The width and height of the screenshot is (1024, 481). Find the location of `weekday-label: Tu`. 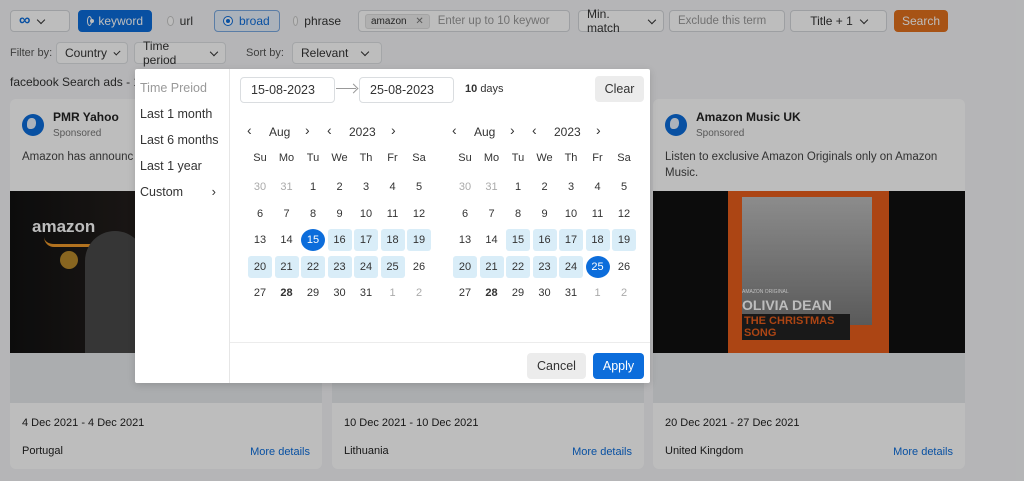

weekday-label: Tu is located at coordinates (518, 158).